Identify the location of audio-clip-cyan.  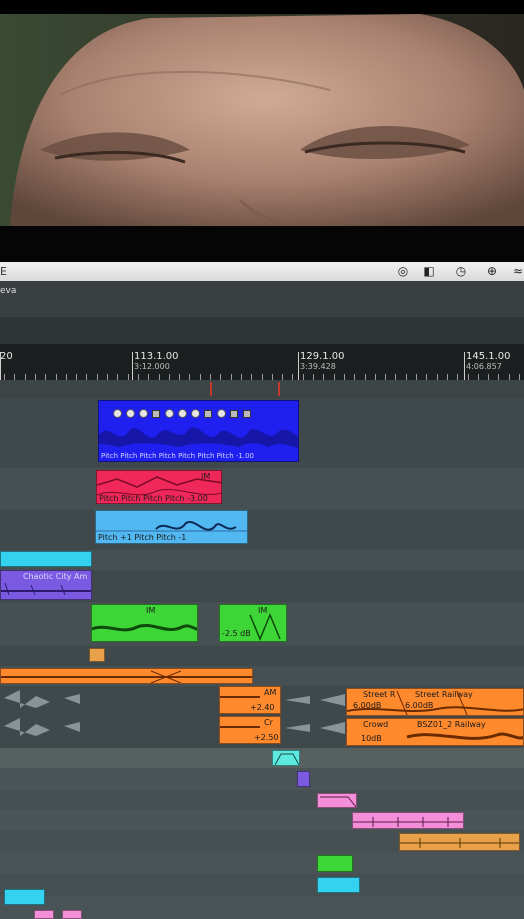
(46, 559).